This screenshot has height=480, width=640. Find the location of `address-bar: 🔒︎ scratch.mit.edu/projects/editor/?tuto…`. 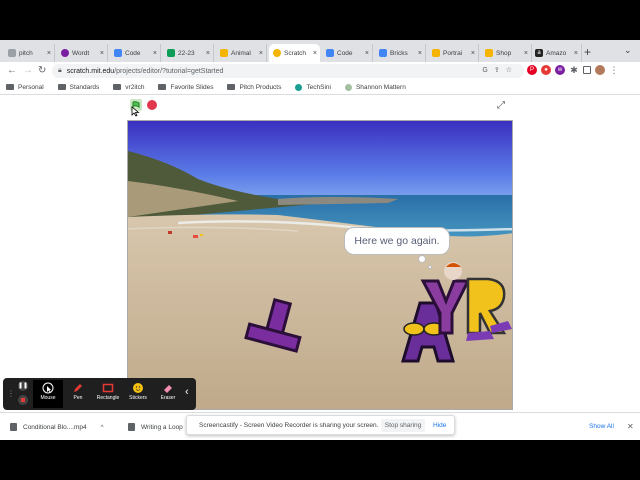

address-bar: 🔒︎ scratch.mit.edu/projects/editor/?tuto… is located at coordinates (288, 71).